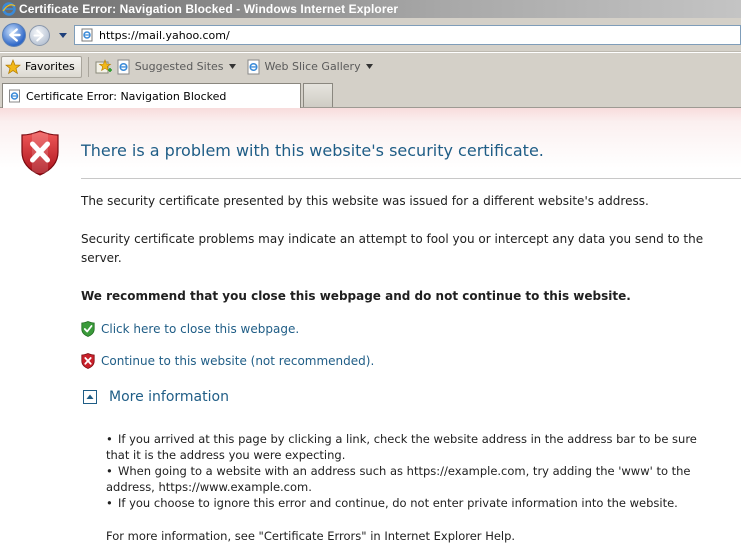 The height and width of the screenshot is (557, 741). Describe the element at coordinates (88, 361) in the screenshot. I see `shield-x-icon` at that location.